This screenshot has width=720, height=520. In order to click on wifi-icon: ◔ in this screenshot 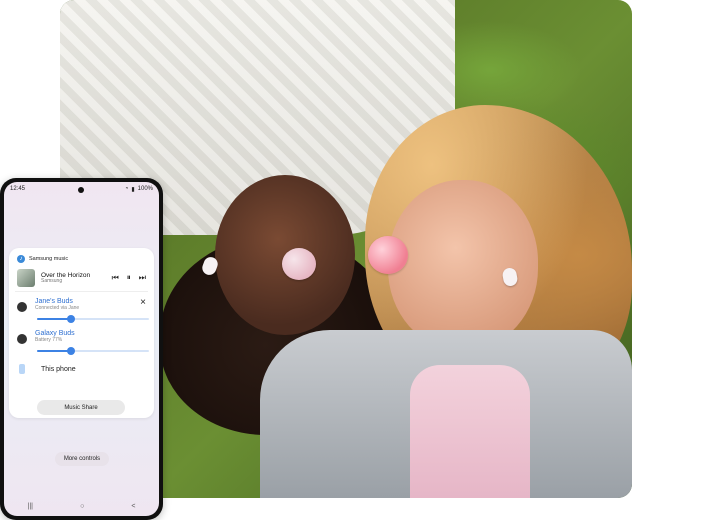, I will do `click(126, 189)`.